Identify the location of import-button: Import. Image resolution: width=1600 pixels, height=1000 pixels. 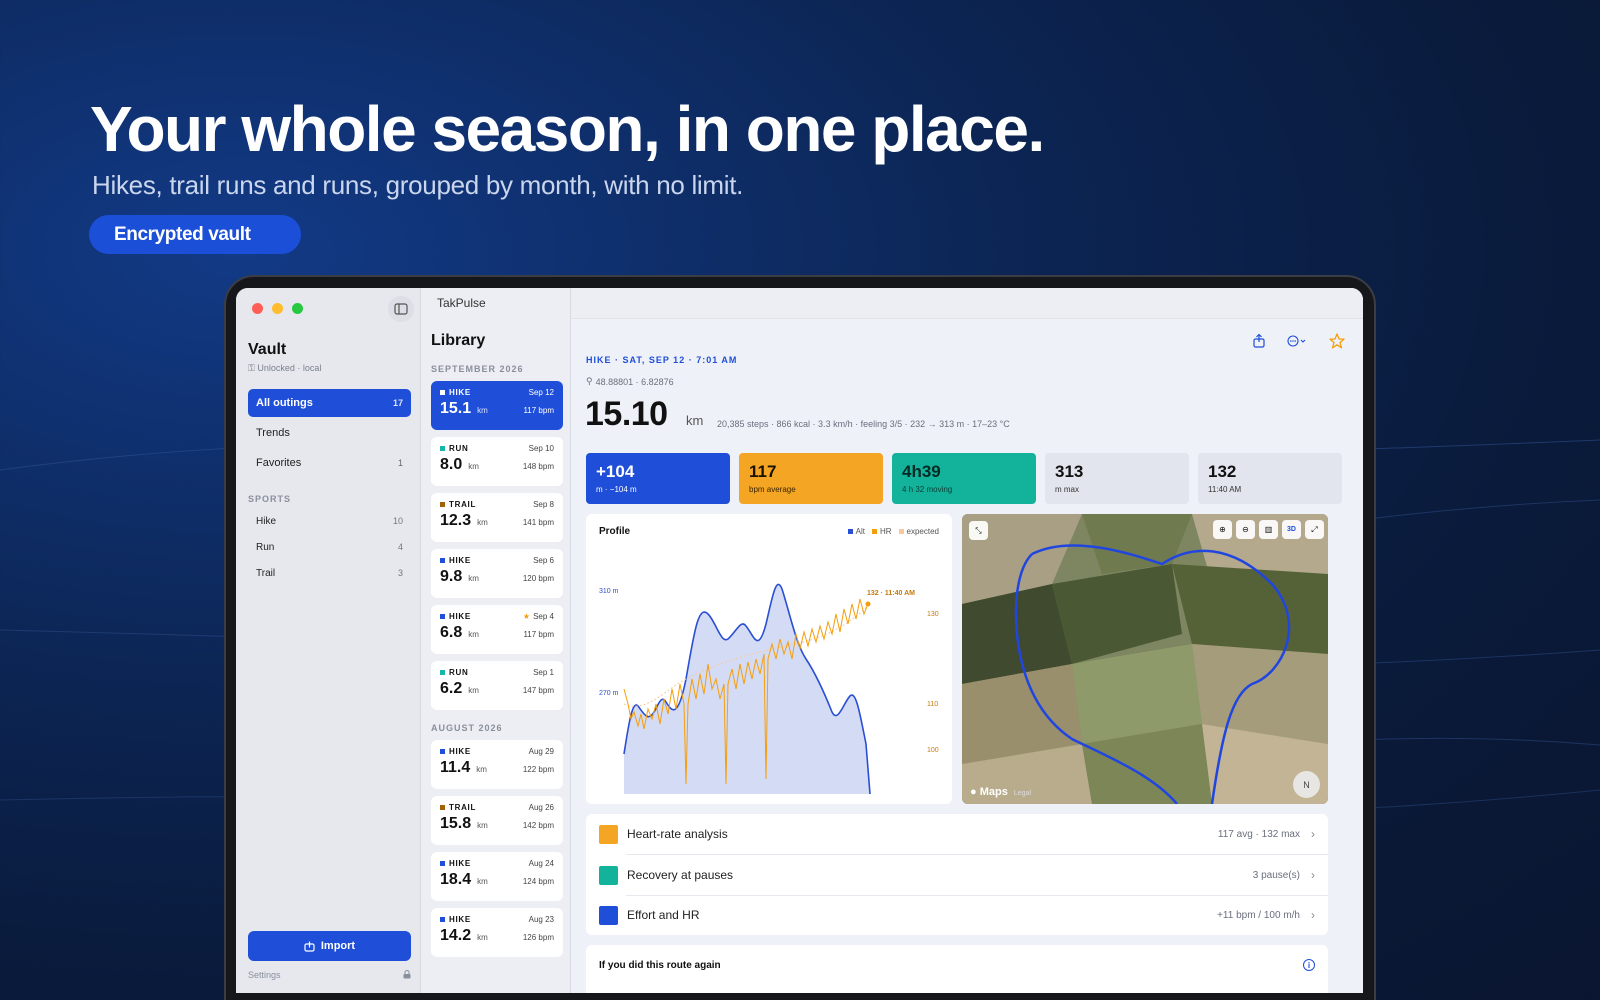
(329, 946).